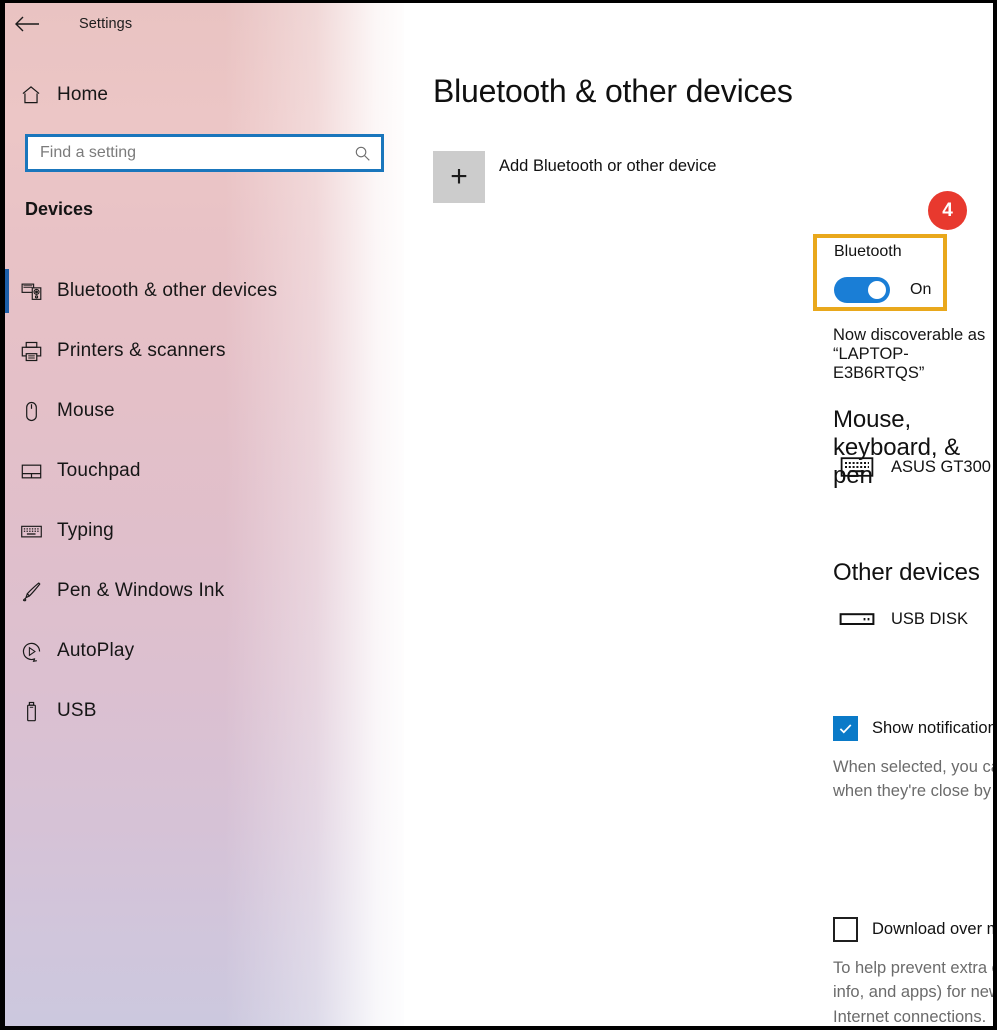 The image size is (997, 1030). I want to click on bluetooth-toggle, so click(862, 290).